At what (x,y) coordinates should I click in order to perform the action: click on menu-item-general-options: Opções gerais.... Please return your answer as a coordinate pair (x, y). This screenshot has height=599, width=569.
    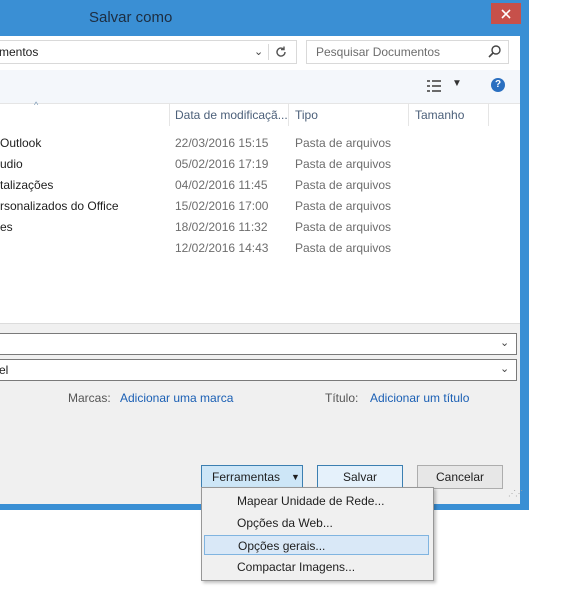
    Looking at the image, I should click on (316, 545).